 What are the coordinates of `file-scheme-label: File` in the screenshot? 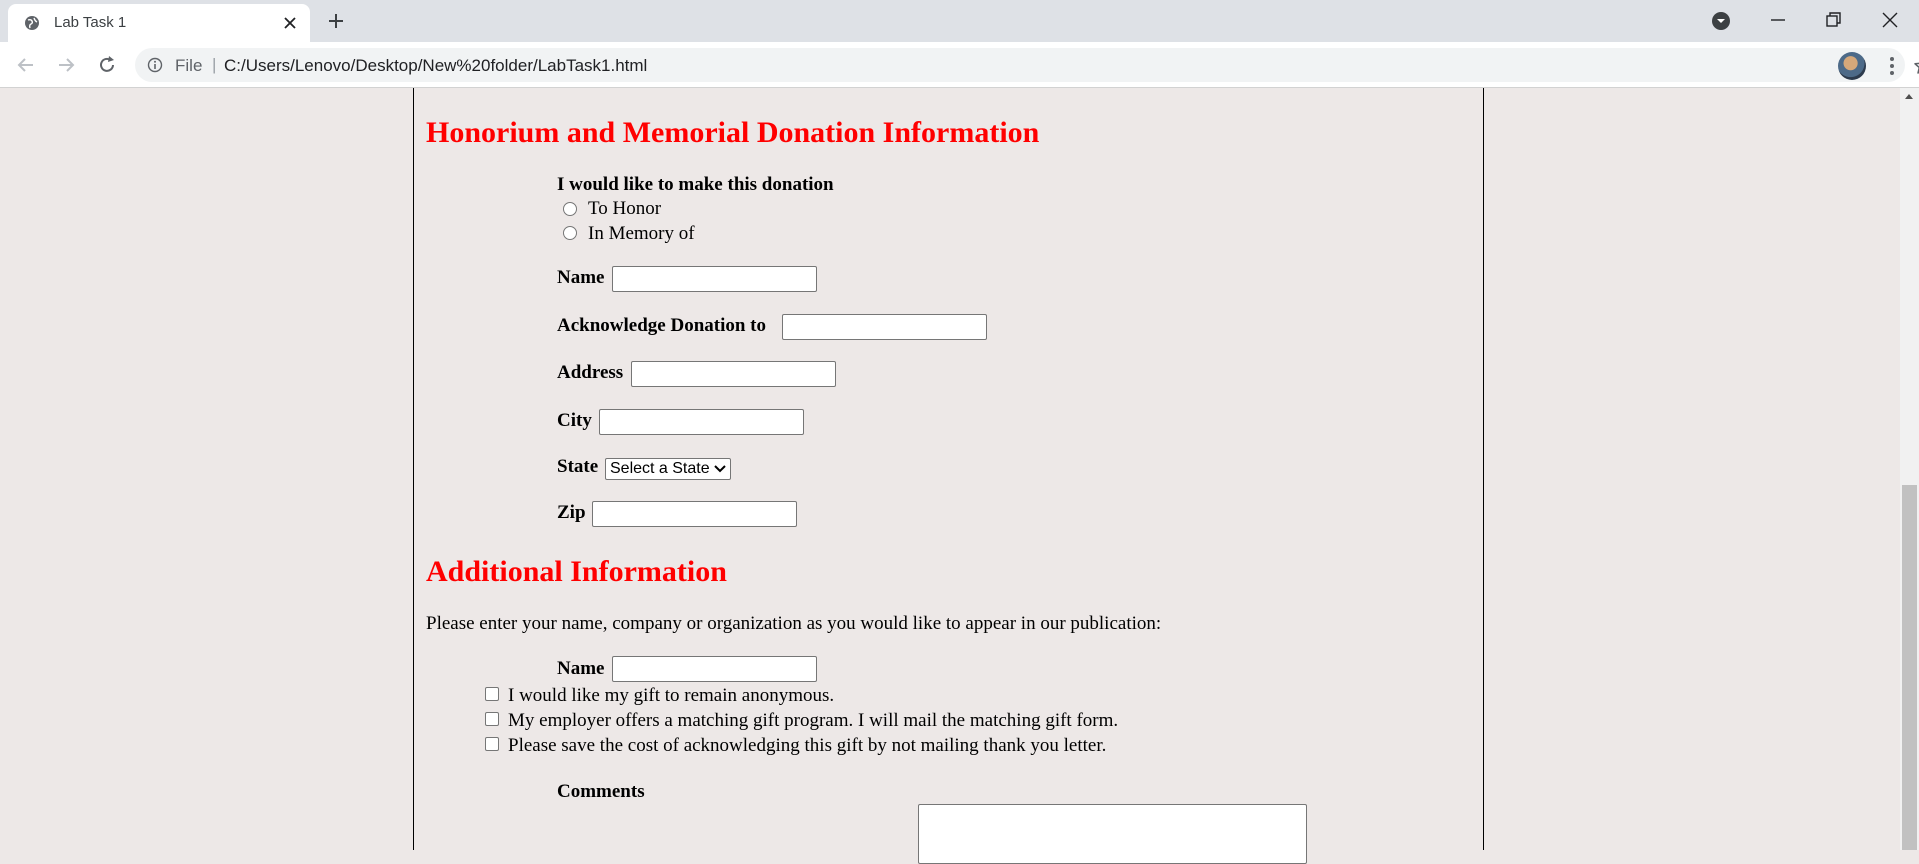 It's located at (189, 65).